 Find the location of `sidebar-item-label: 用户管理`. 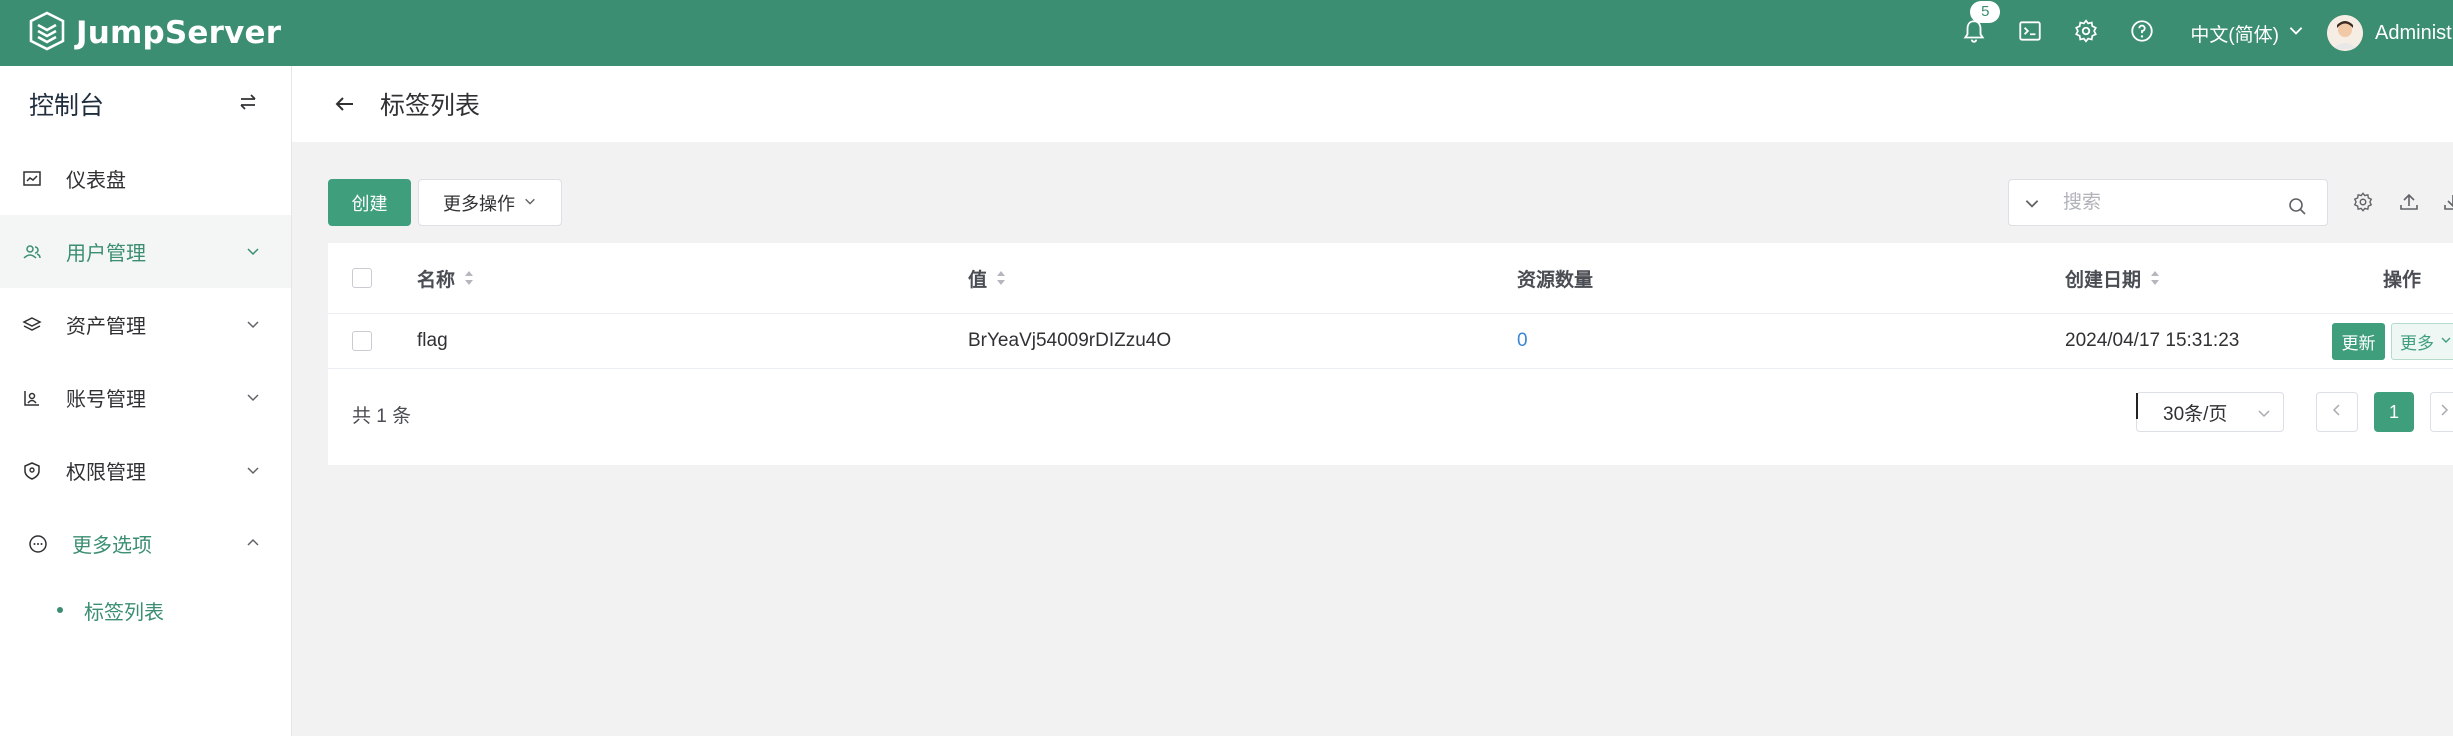

sidebar-item-label: 用户管理 is located at coordinates (106, 254).